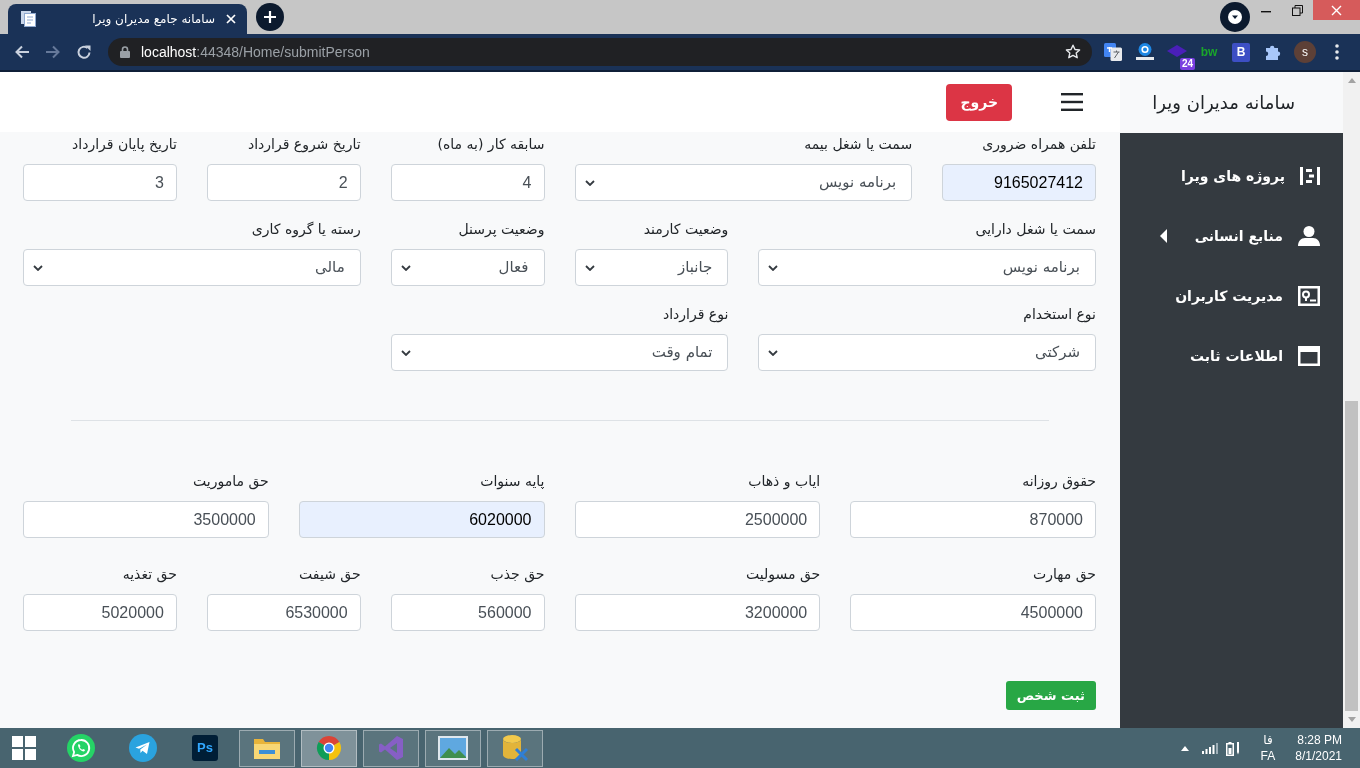 This screenshot has height=768, width=1360. Describe the element at coordinates (651, 267) in the screenshot. I see `dropdown: جانباز` at that location.